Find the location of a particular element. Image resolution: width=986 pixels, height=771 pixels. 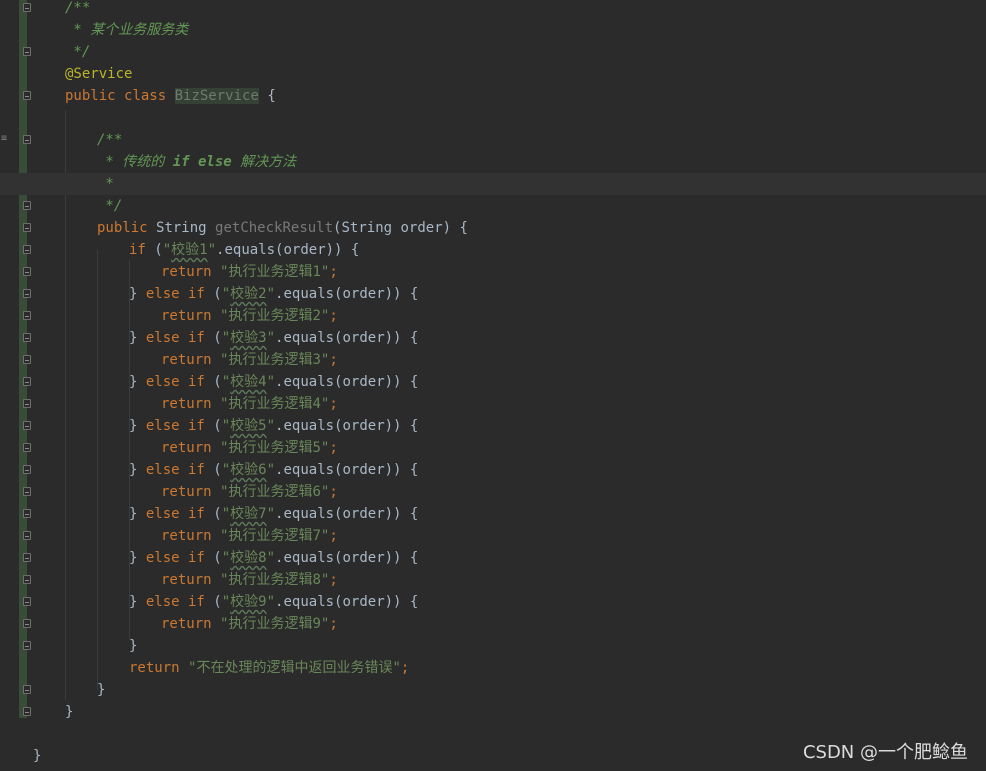

code-line-text: return "执行业务逻辑8"; is located at coordinates (249, 580).